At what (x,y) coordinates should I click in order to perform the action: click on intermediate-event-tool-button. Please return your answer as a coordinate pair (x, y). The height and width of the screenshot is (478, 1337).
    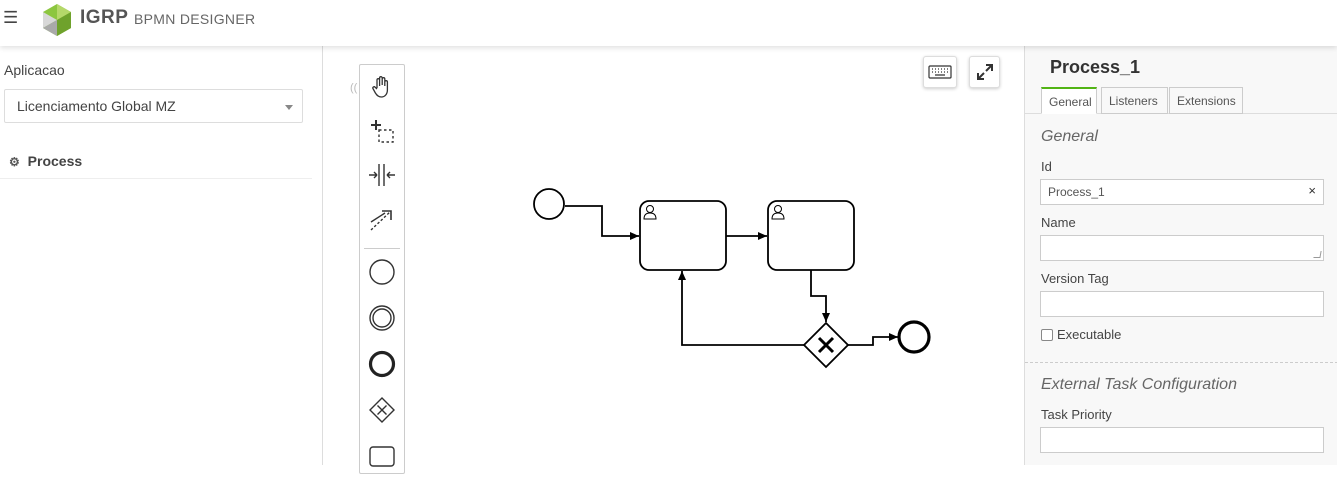
    Looking at the image, I should click on (382, 318).